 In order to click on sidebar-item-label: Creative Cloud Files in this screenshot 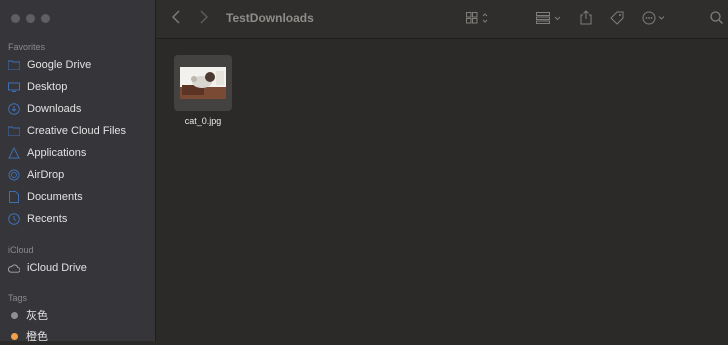, I will do `click(77, 131)`.